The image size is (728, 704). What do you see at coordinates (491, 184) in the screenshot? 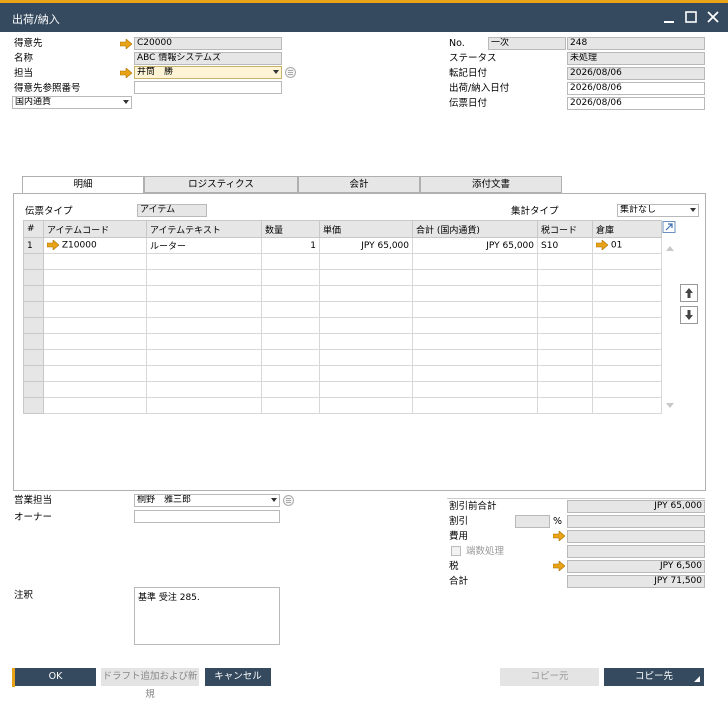
I see `tab-attachments: 添付文書` at bounding box center [491, 184].